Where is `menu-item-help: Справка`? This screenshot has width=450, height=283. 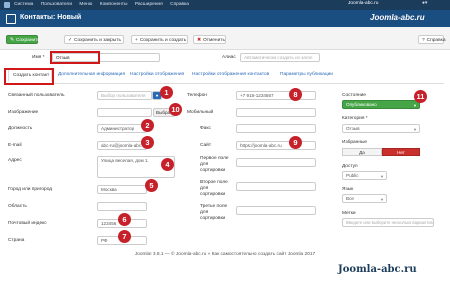 menu-item-help: Справка is located at coordinates (179, 4).